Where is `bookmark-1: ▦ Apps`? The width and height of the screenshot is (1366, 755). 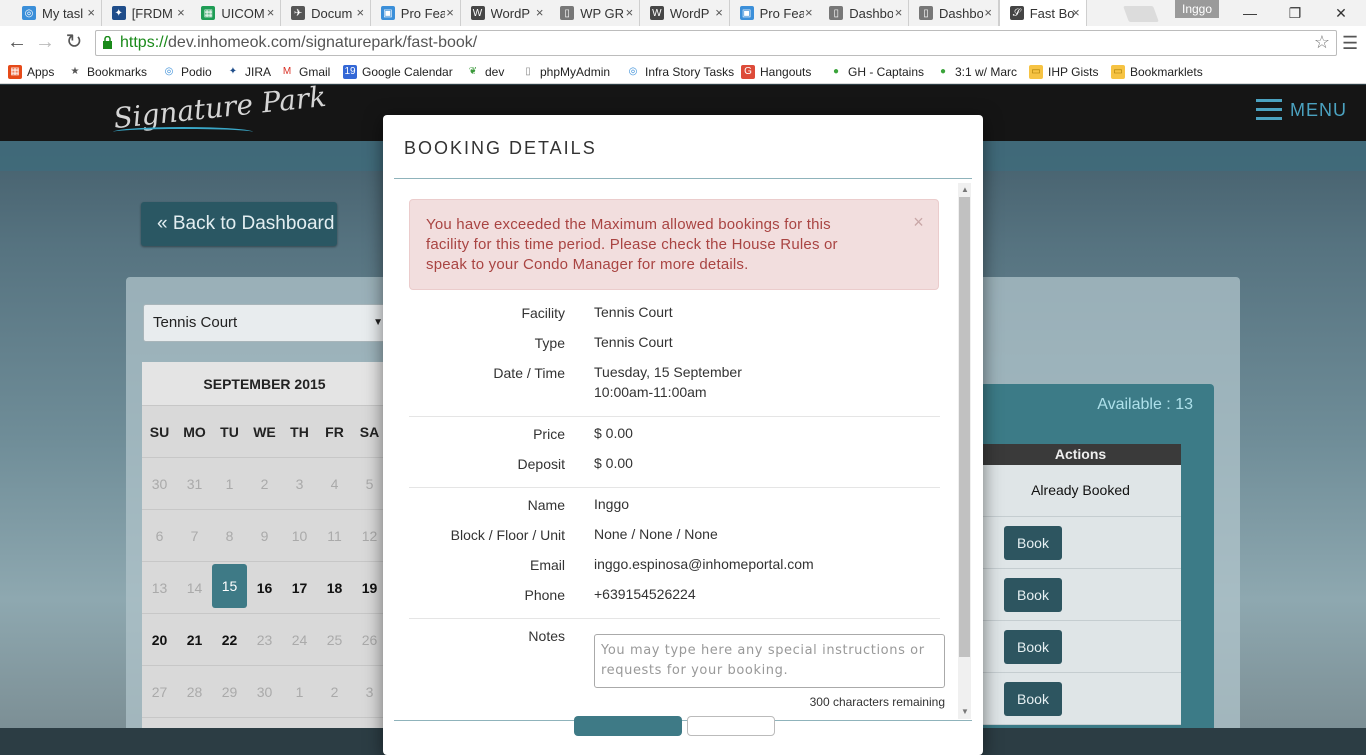 bookmark-1: ▦ Apps is located at coordinates (31, 71).